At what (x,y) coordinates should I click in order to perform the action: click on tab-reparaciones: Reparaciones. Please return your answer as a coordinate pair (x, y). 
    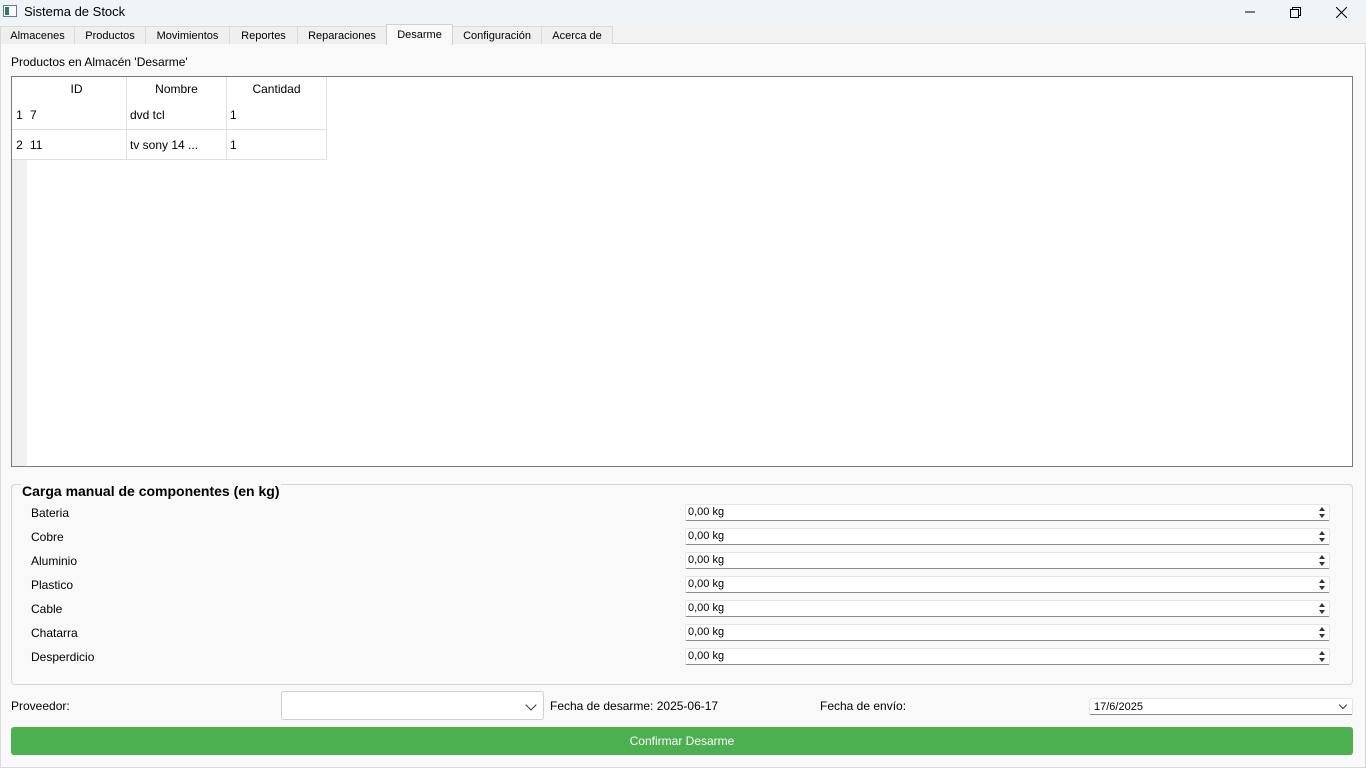
    Looking at the image, I should click on (342, 35).